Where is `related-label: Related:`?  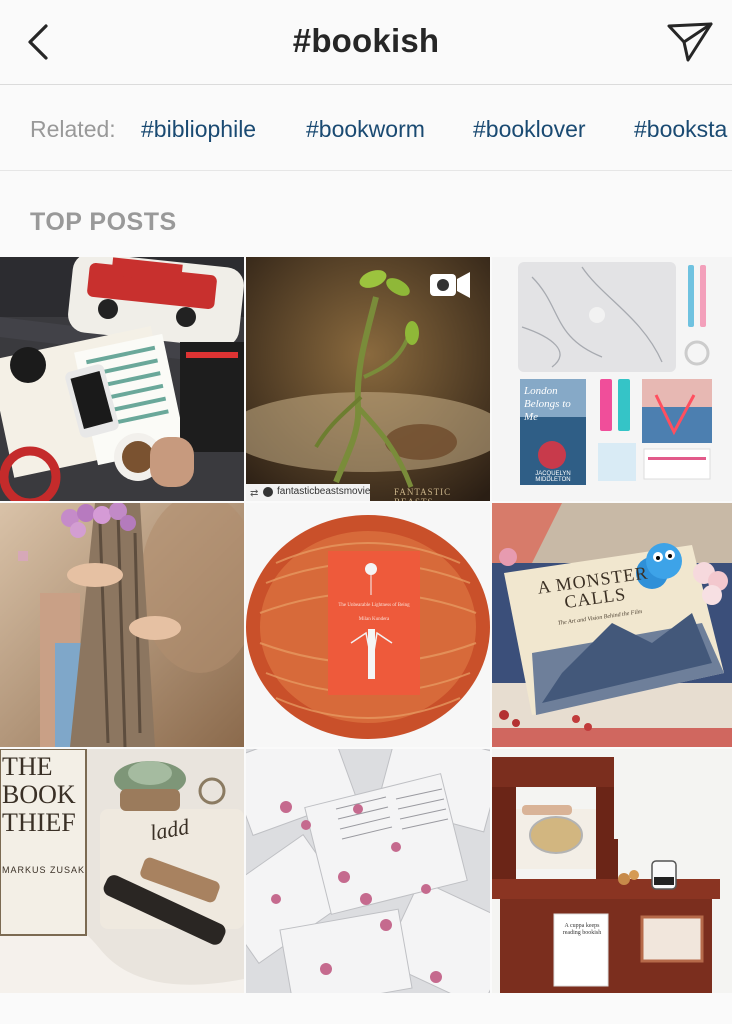
related-label: Related: is located at coordinates (73, 129).